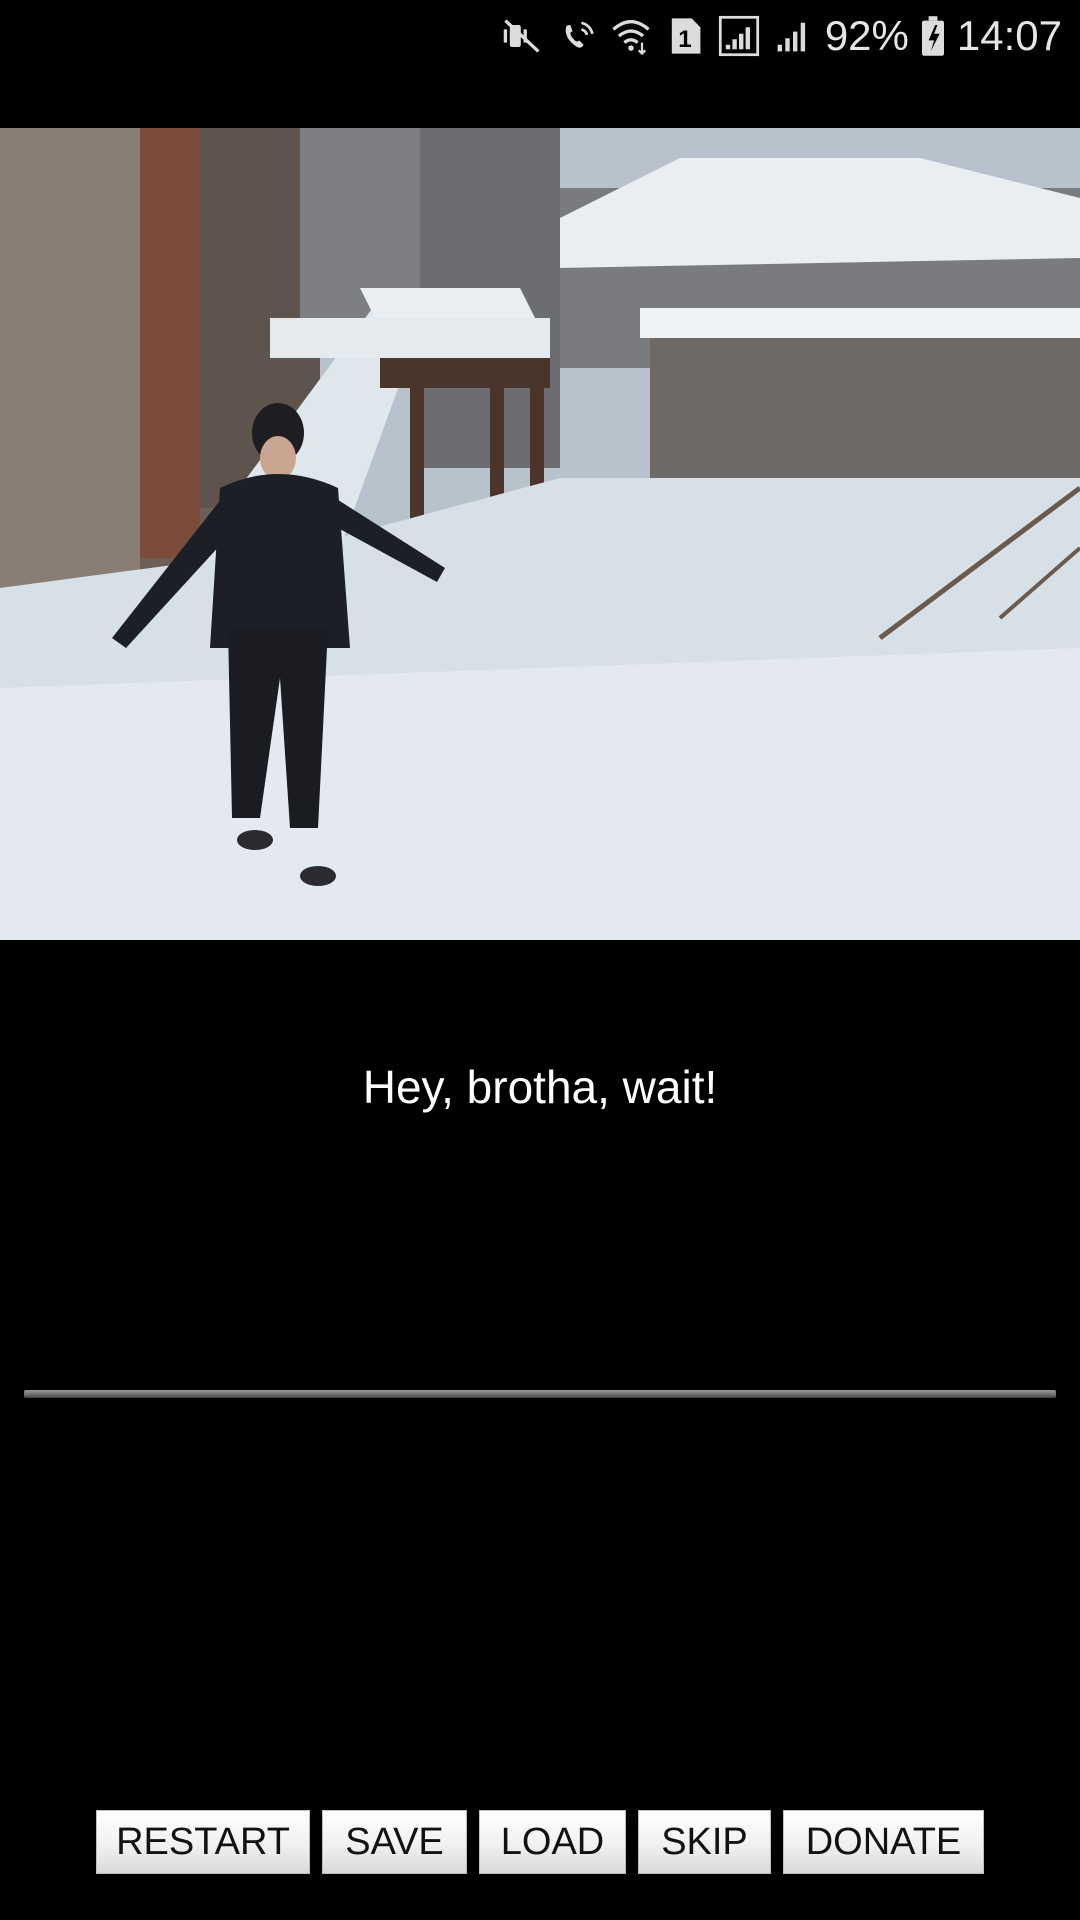 Image resolution: width=1080 pixels, height=1920 pixels. I want to click on load-button: LOAD, so click(552, 1842).